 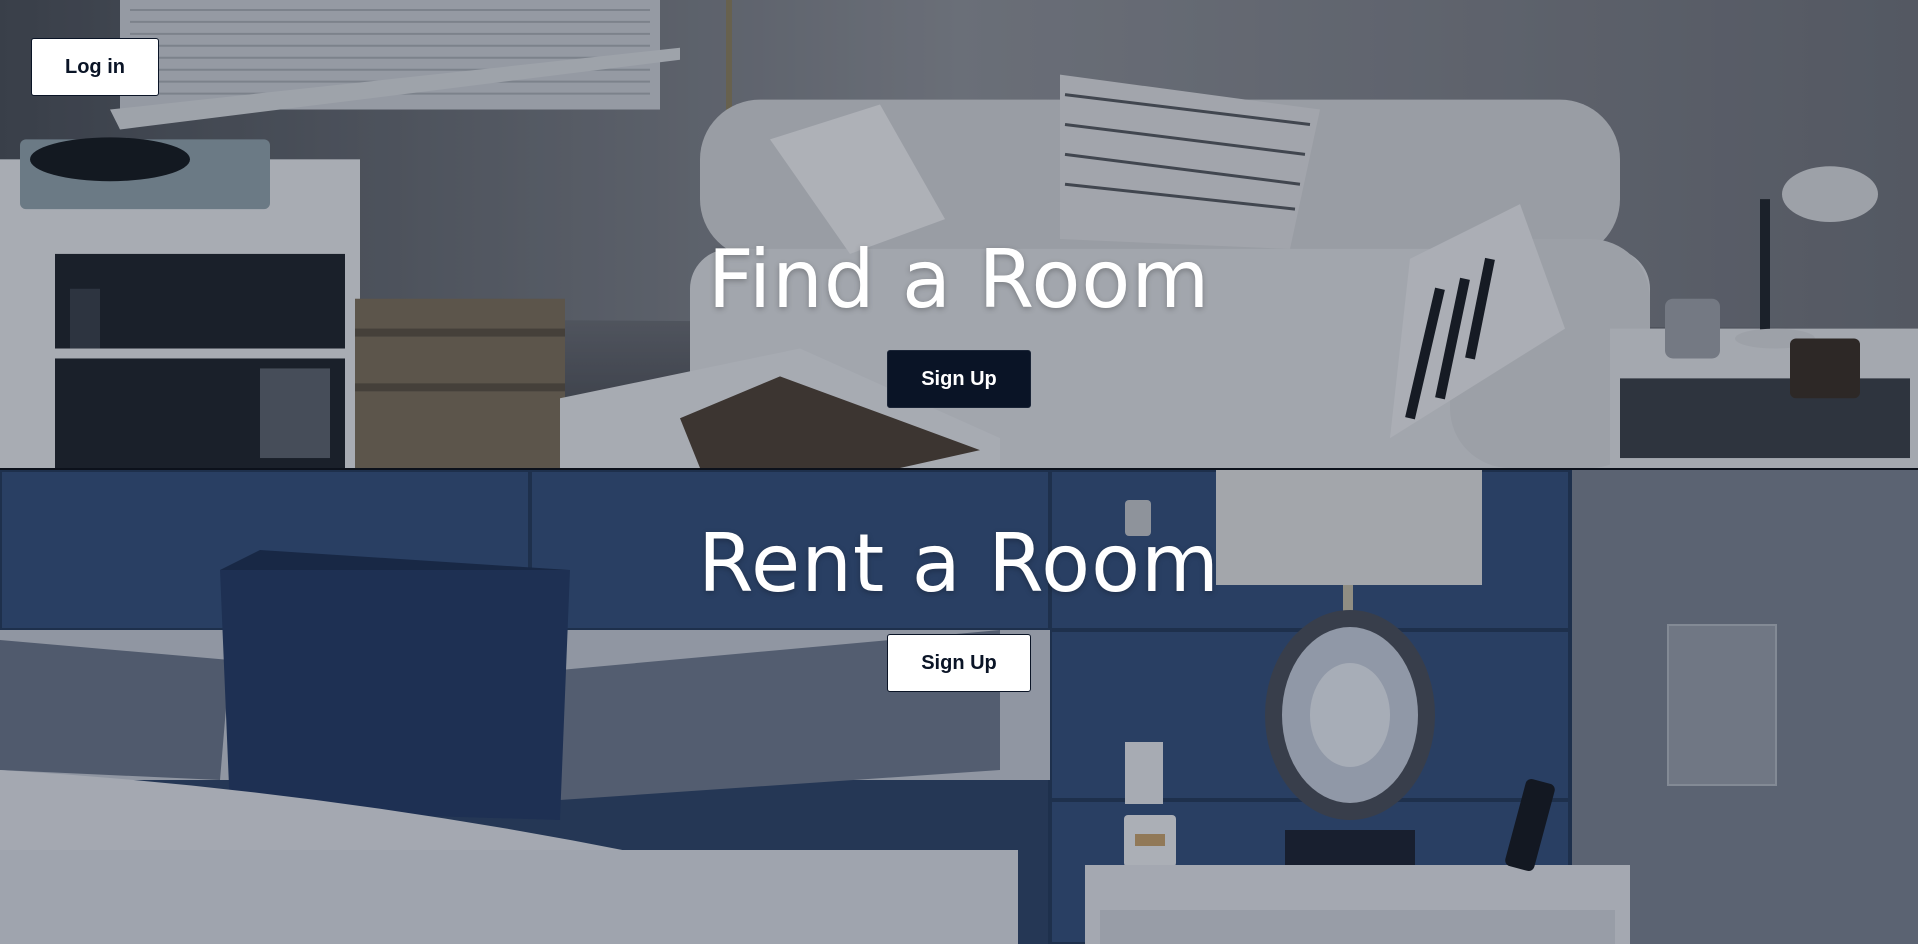 What do you see at coordinates (959, 279) in the screenshot?
I see `find-room-title: Find a Room` at bounding box center [959, 279].